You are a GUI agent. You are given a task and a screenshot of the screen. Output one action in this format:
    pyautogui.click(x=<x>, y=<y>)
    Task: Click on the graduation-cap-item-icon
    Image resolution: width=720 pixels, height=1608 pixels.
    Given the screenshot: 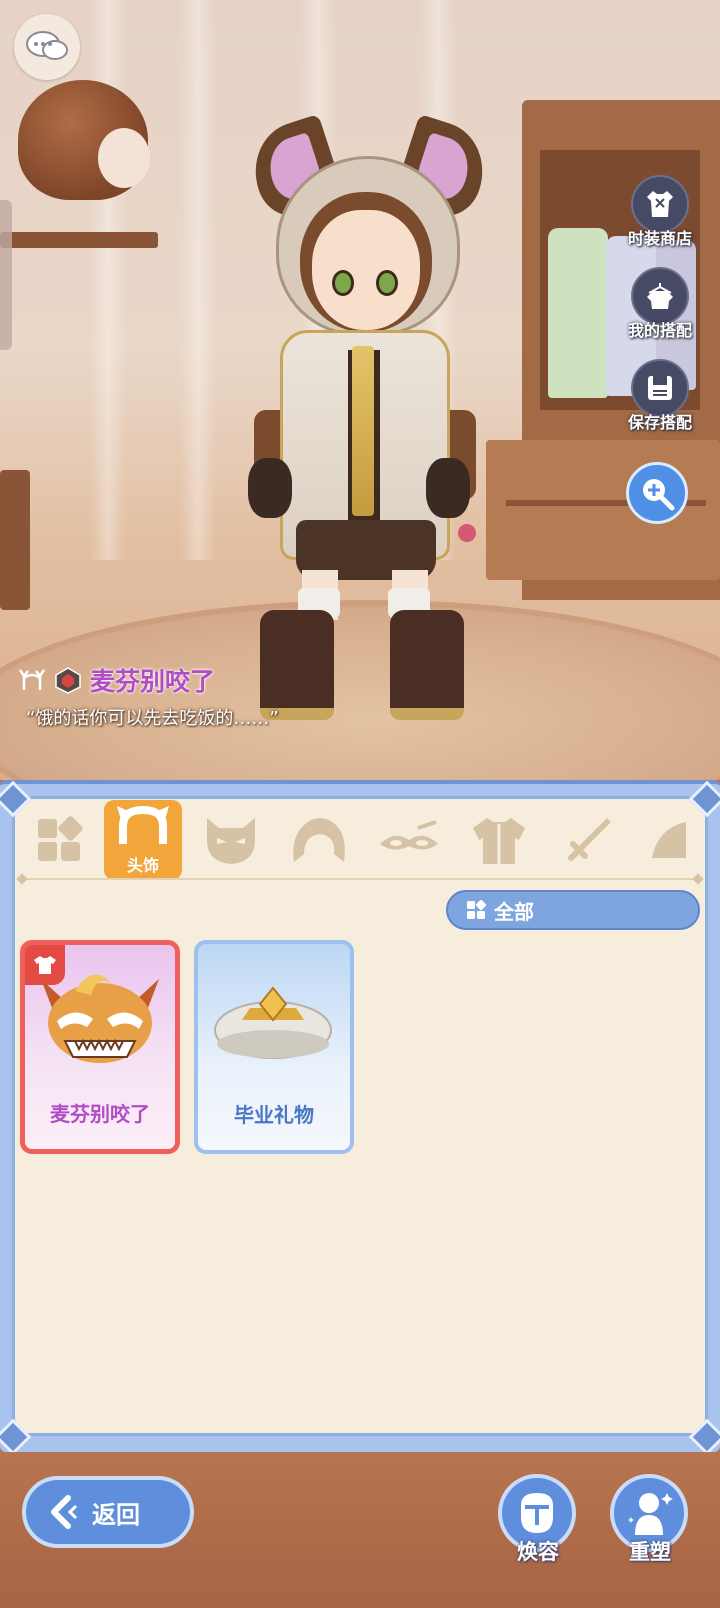 What is the action you would take?
    pyautogui.click(x=273, y=1022)
    